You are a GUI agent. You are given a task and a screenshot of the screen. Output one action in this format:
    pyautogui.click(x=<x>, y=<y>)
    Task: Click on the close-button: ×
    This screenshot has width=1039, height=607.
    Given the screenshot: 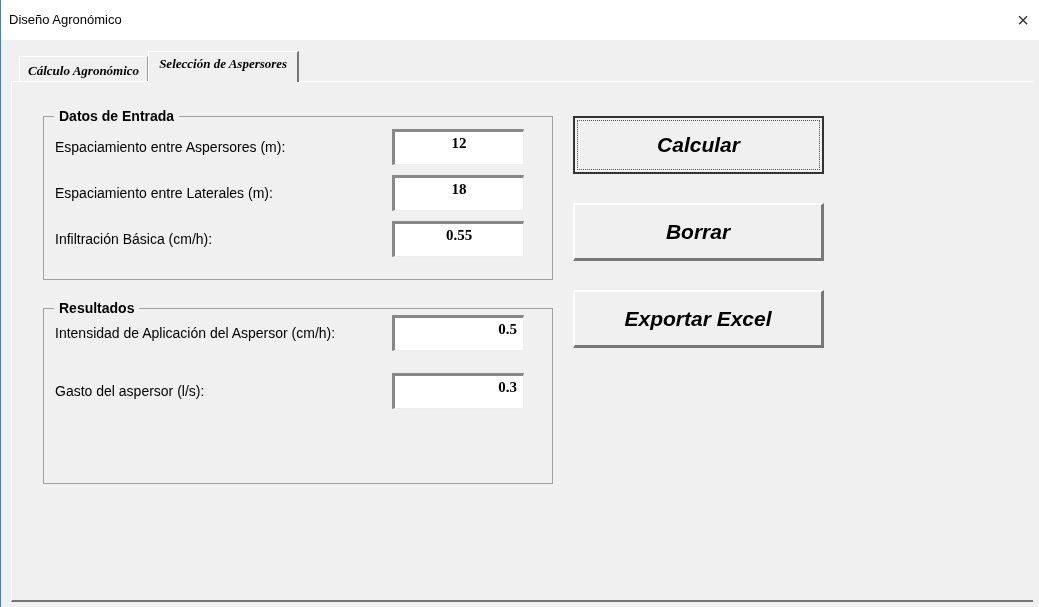 What is the action you would take?
    pyautogui.click(x=1023, y=20)
    